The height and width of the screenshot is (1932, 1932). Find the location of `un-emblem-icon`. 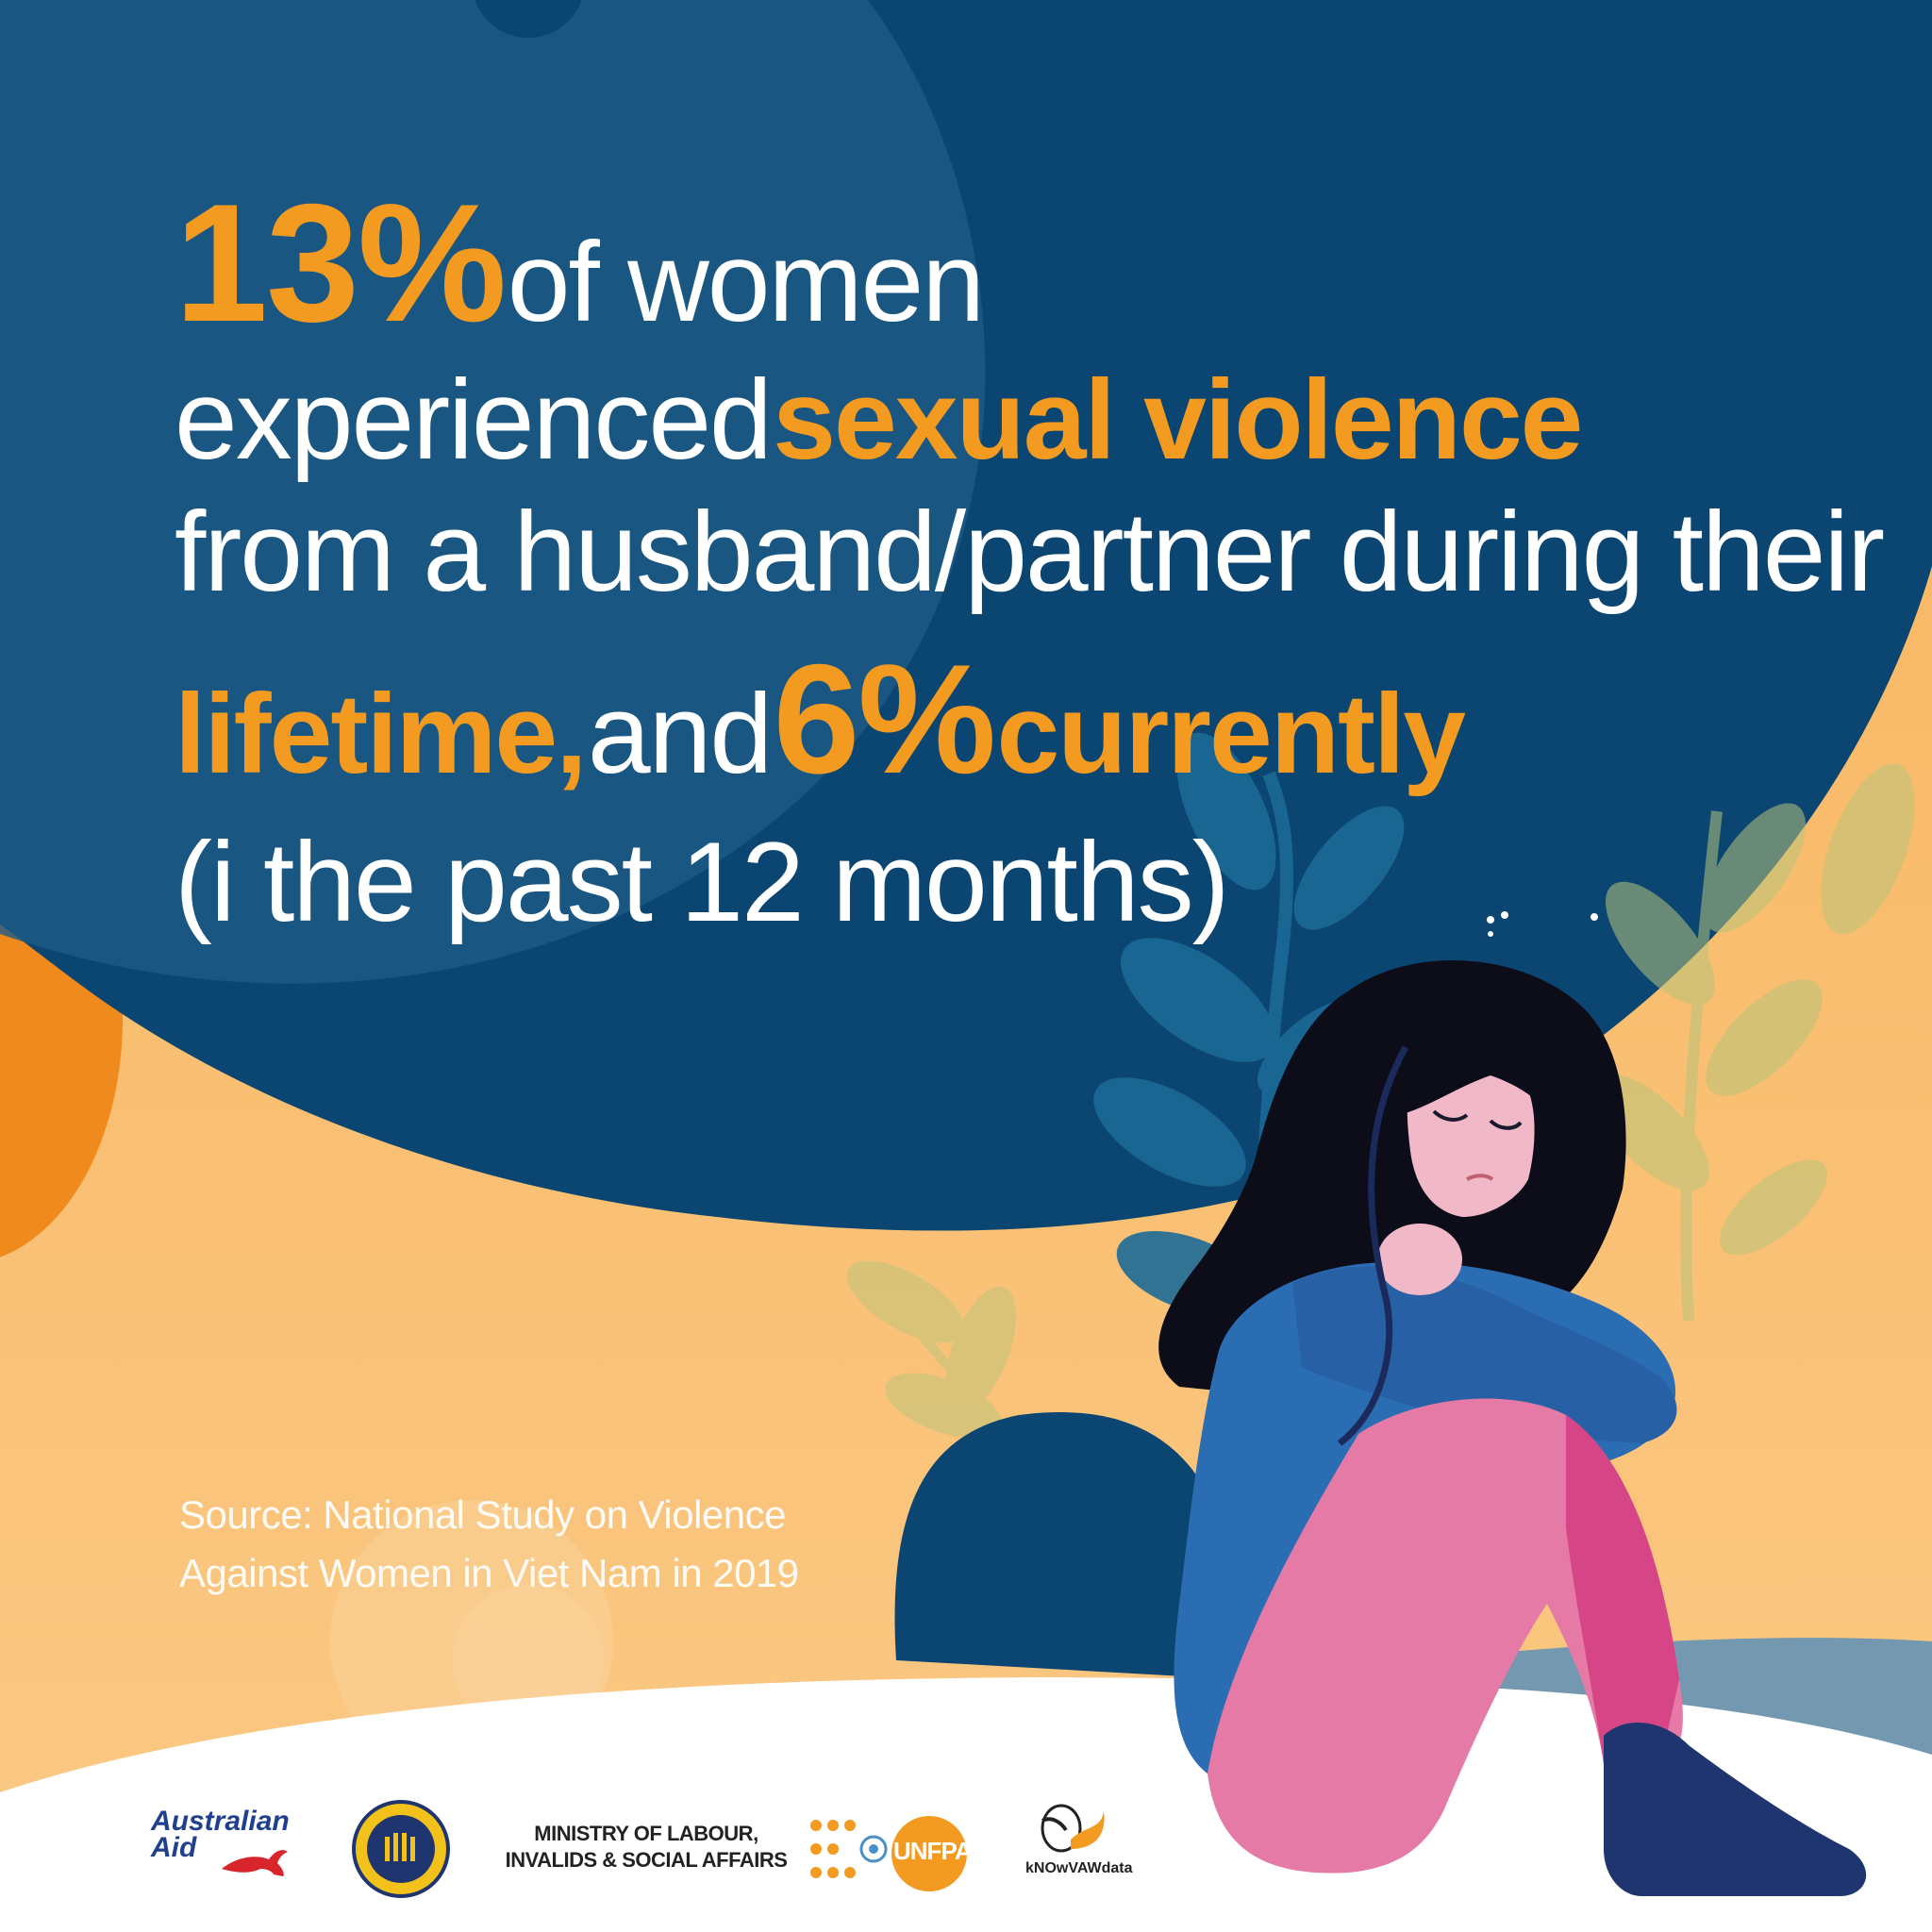

un-emblem-icon is located at coordinates (873, 1849).